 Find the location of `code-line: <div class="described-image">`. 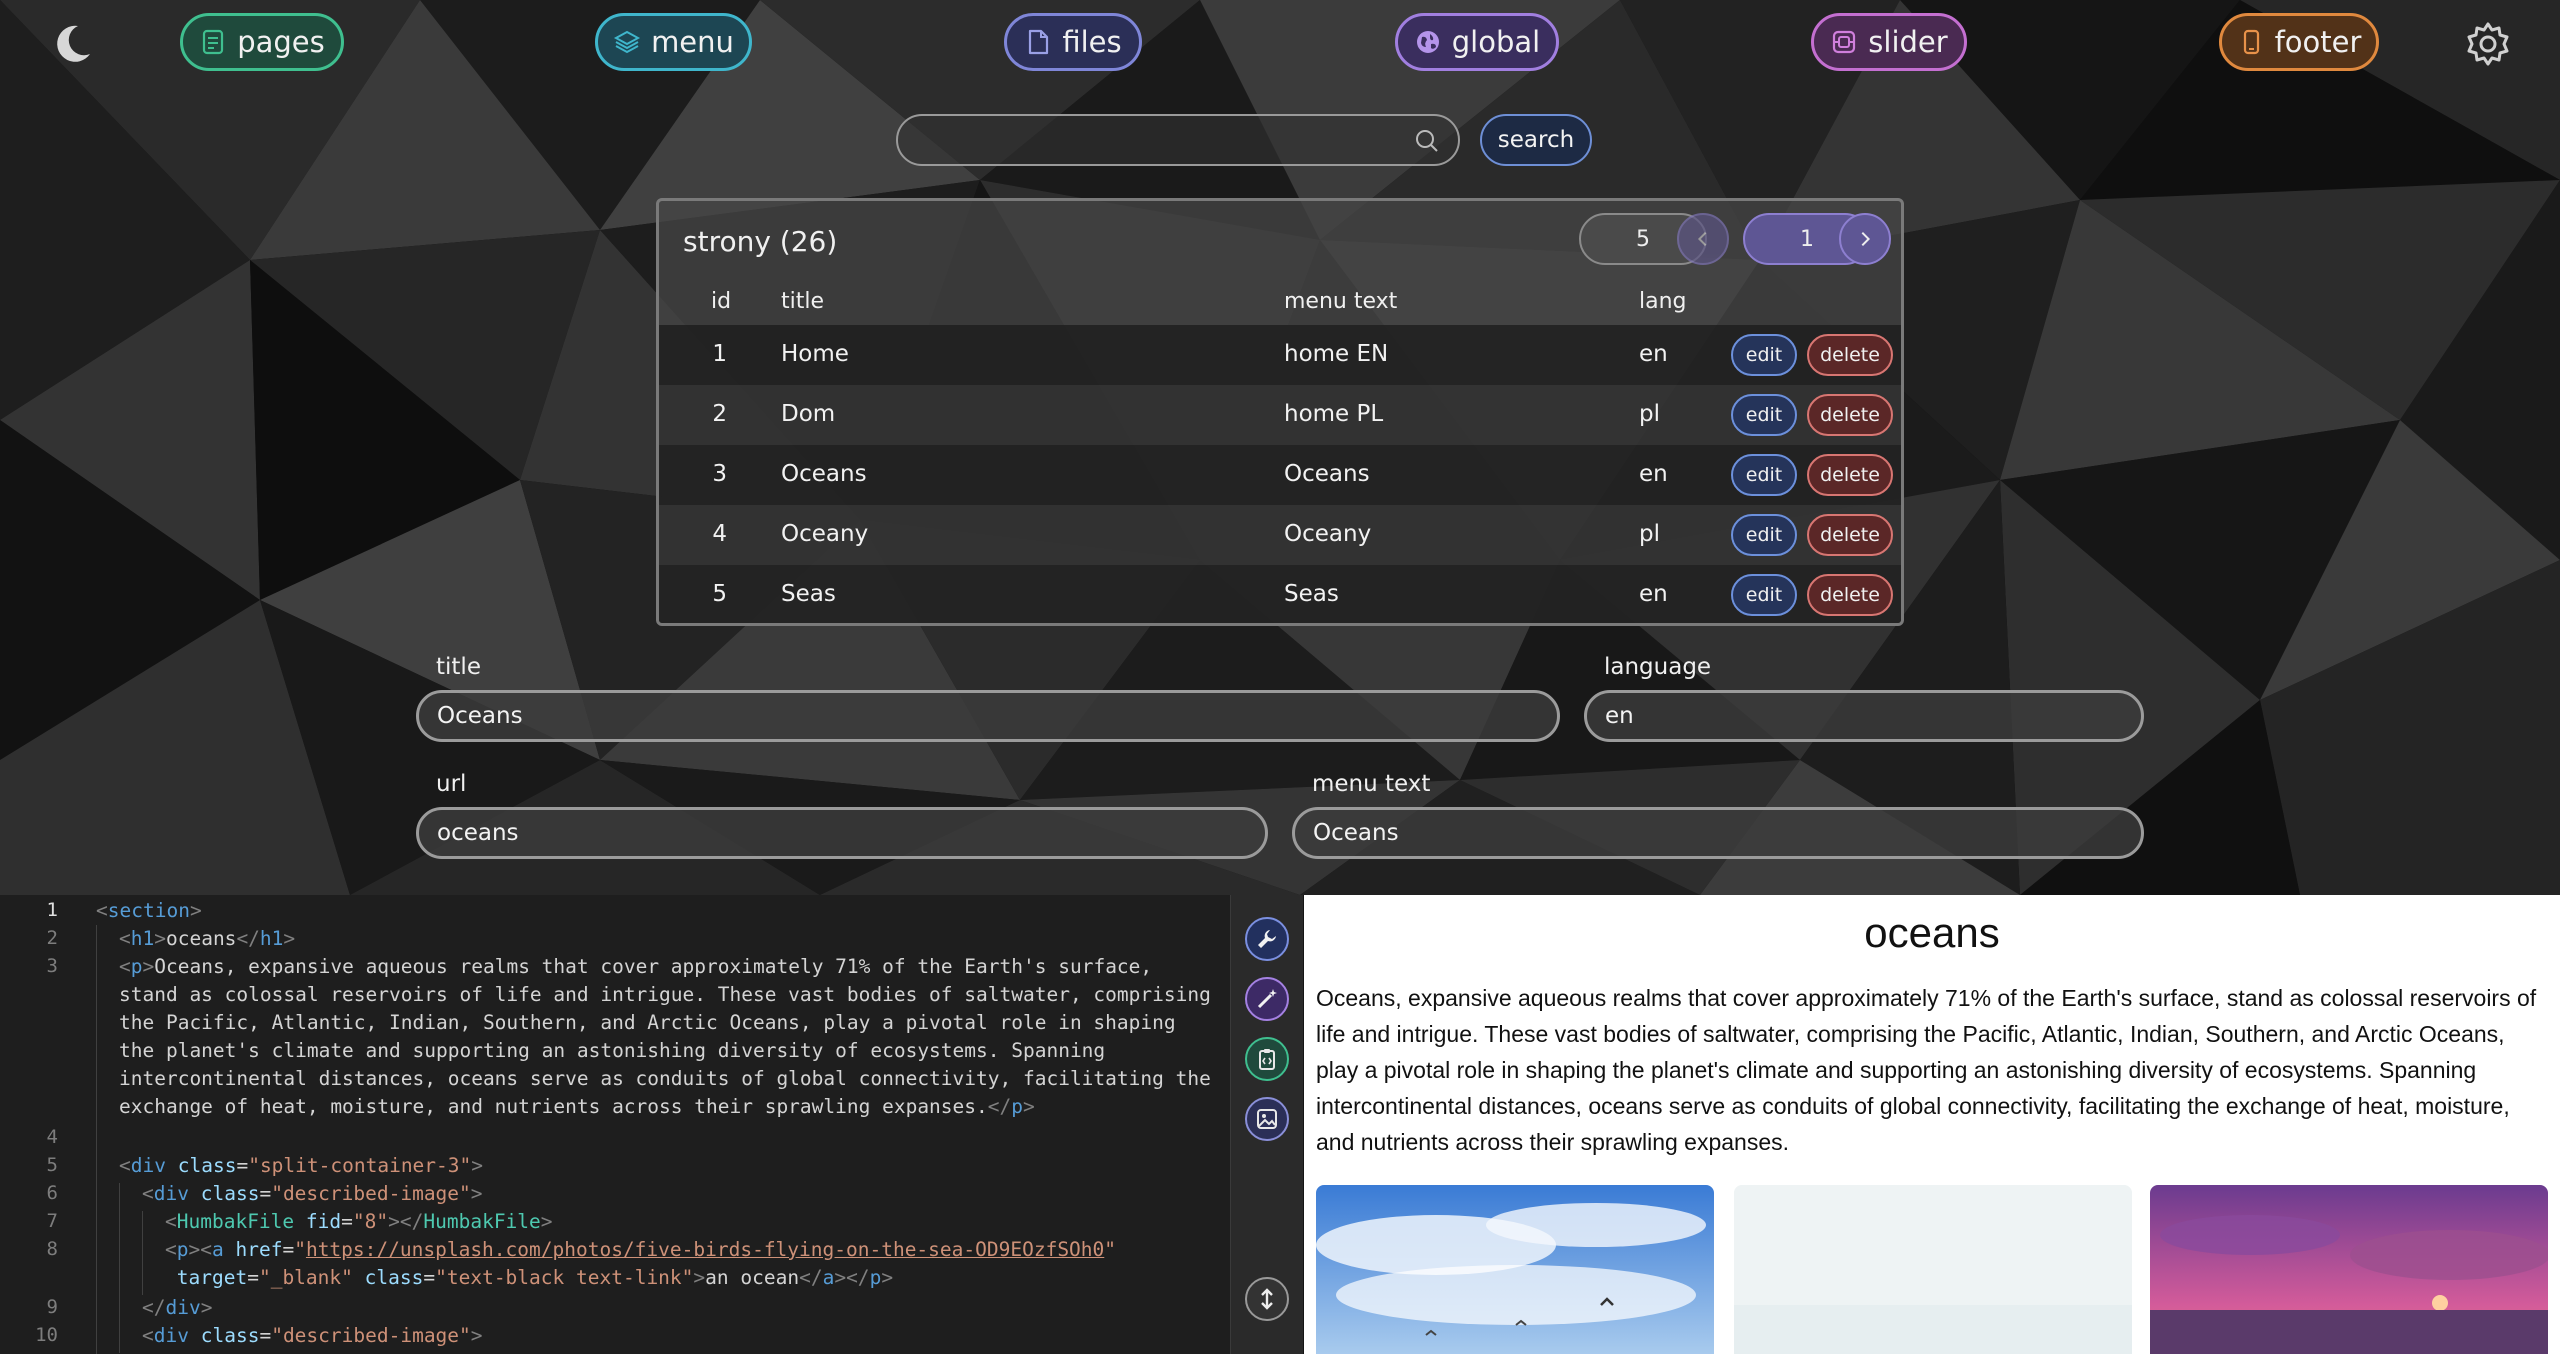

code-line: <div class="described-image"> is located at coordinates (312, 1335).